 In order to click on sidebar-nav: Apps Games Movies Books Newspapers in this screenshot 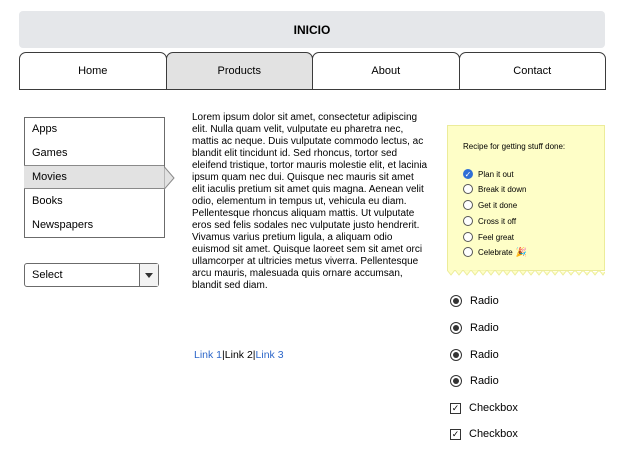, I will do `click(94, 177)`.